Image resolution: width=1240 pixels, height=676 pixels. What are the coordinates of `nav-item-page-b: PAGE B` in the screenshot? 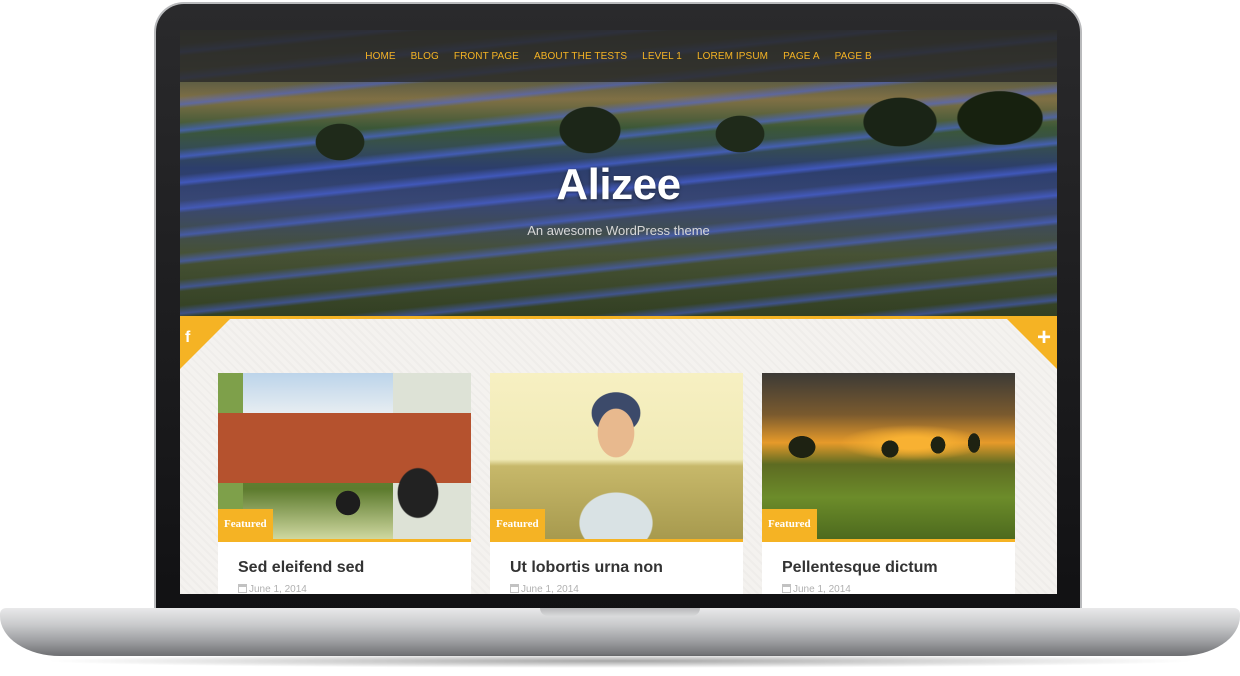 It's located at (853, 56).